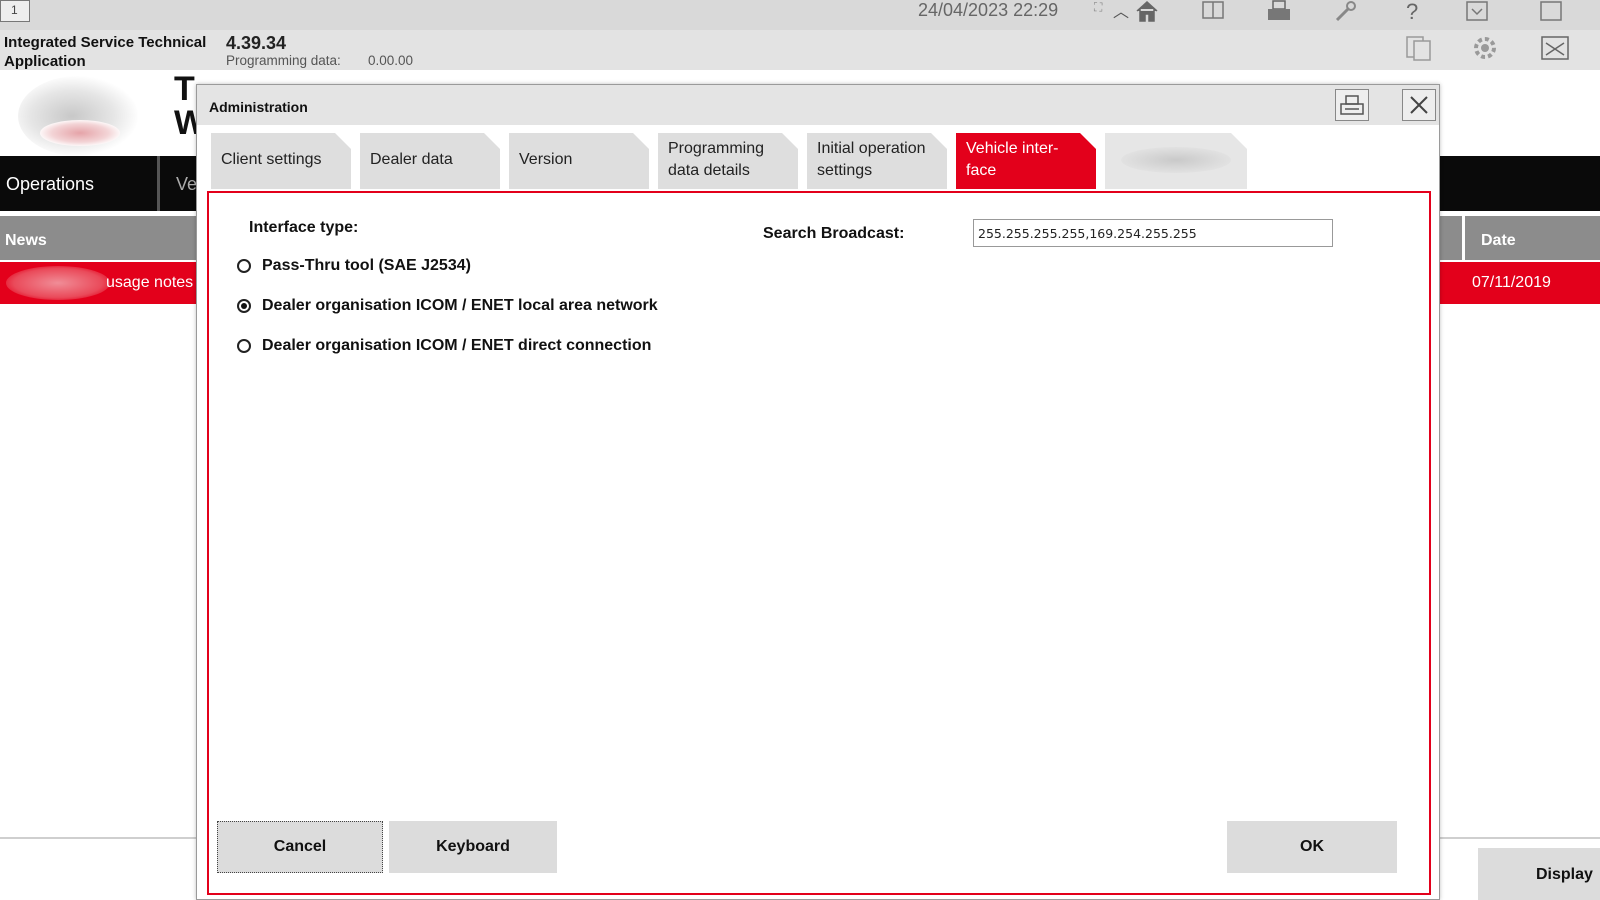  I want to click on display-button: Display, so click(1539, 874).